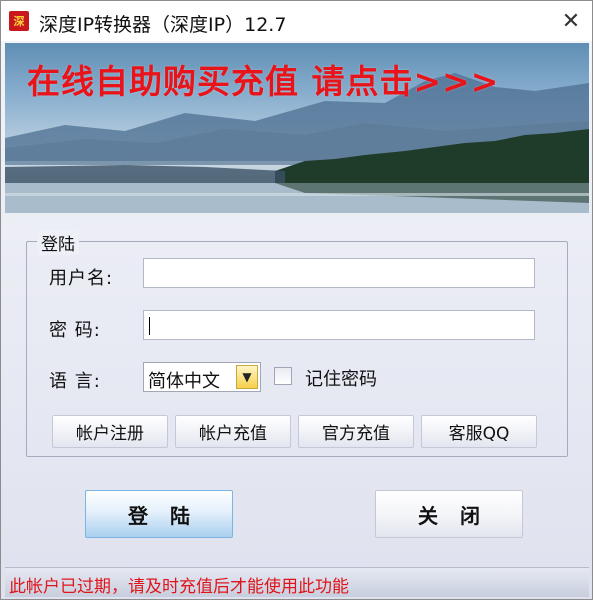  I want to click on username-label: 用户名:, so click(81, 278).